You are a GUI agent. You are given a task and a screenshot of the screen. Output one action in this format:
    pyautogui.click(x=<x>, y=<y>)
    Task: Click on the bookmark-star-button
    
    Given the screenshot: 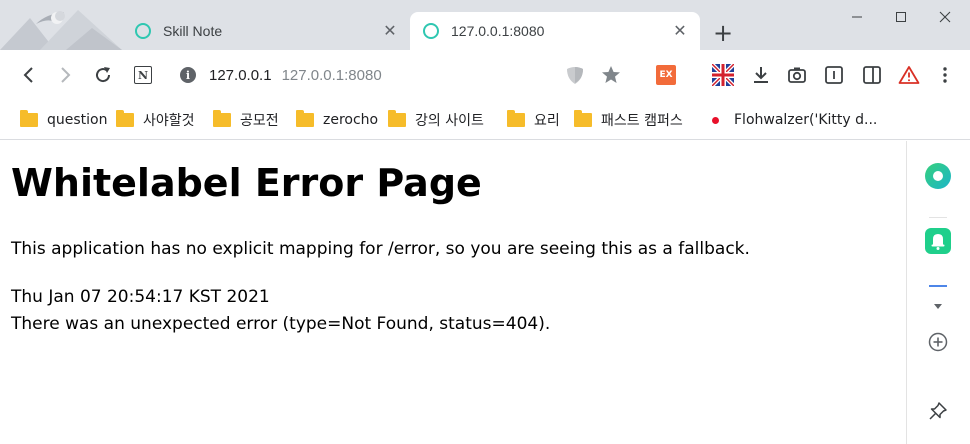 What is the action you would take?
    pyautogui.click(x=611, y=75)
    